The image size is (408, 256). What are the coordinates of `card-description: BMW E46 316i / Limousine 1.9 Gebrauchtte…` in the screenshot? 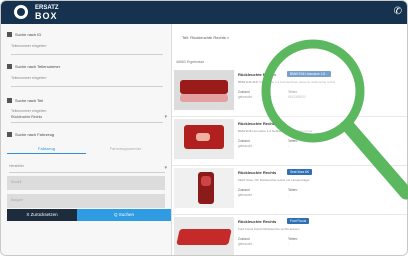 It's located at (287, 82).